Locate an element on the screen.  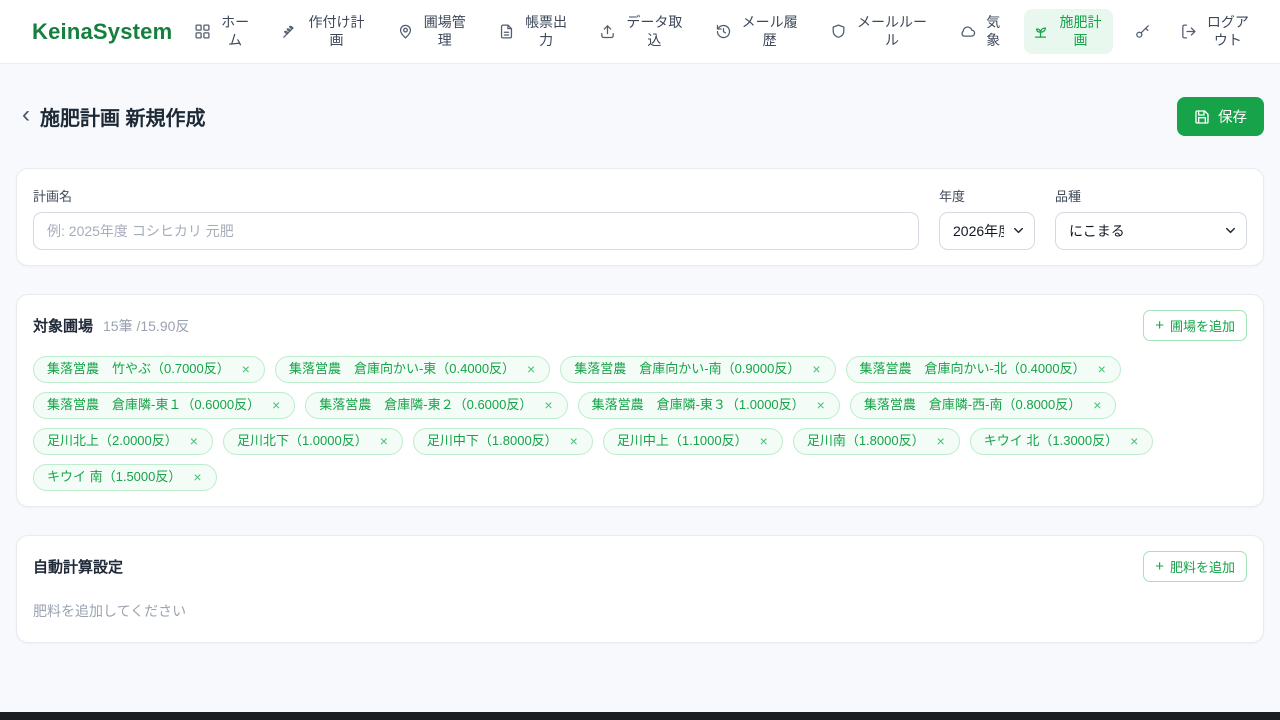
field-tag-label: 集落営農 竹やぶ（0.7000反） is located at coordinates (138, 368).